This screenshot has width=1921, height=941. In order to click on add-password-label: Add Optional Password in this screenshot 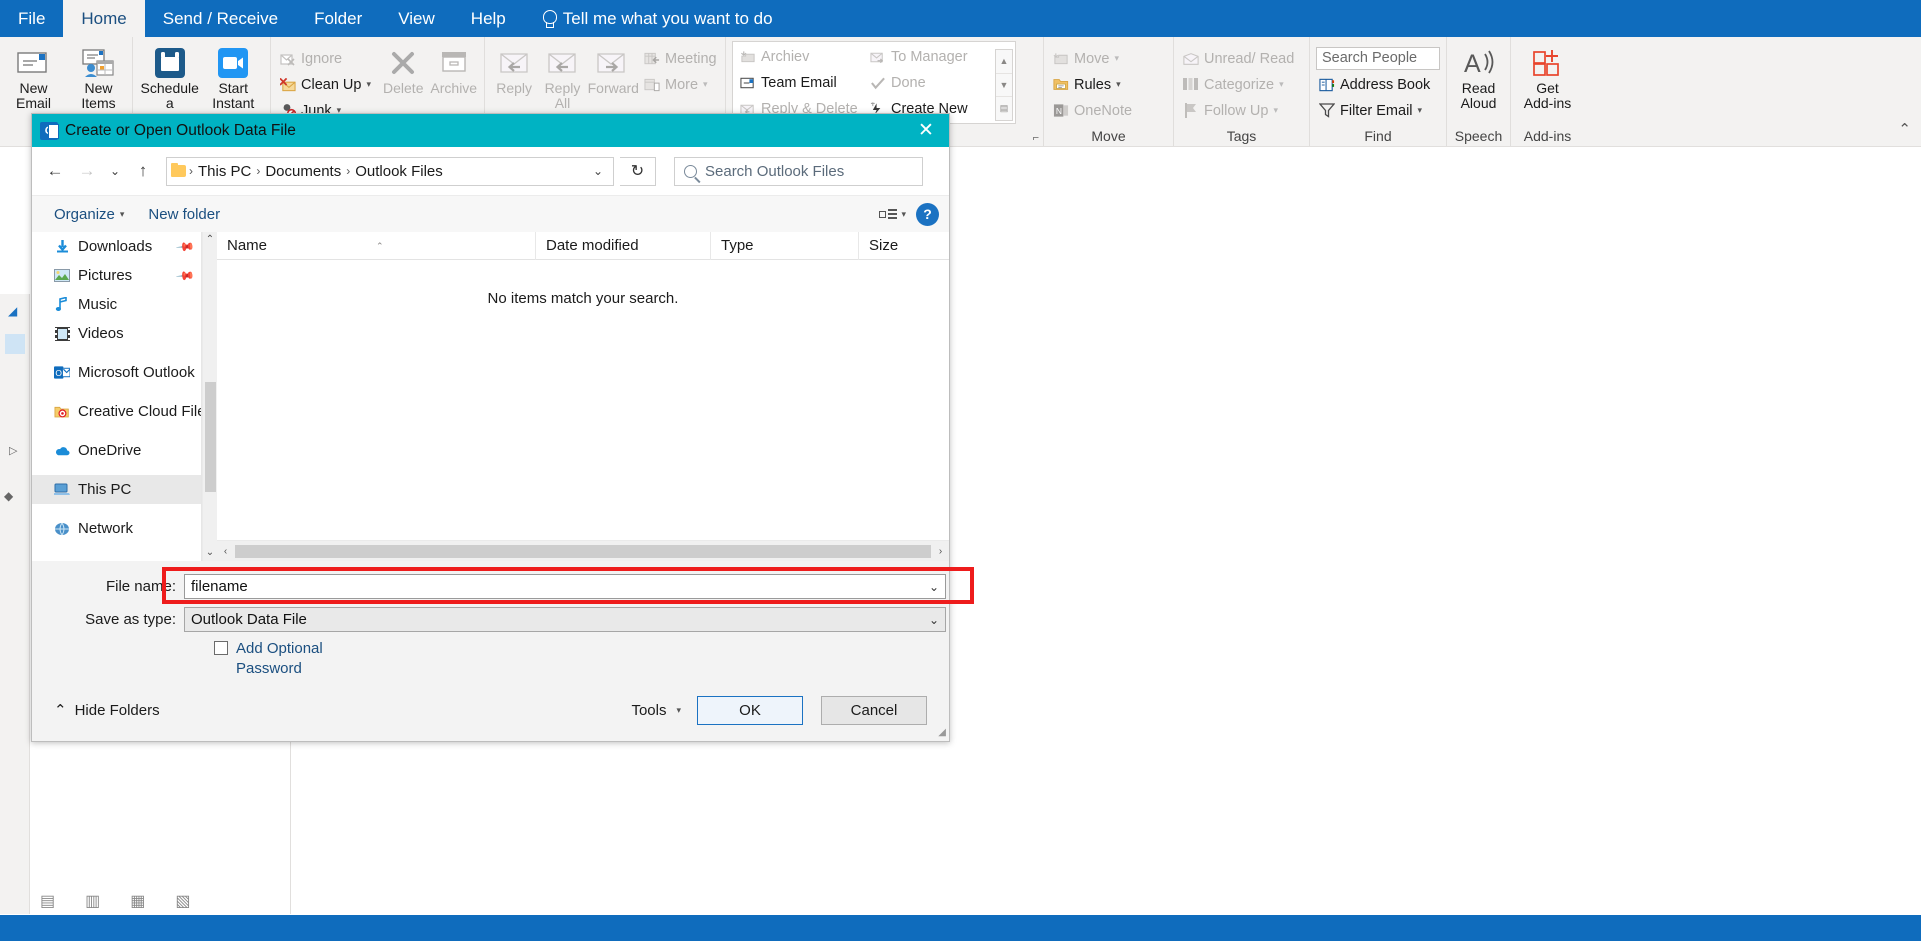, I will do `click(291, 659)`.